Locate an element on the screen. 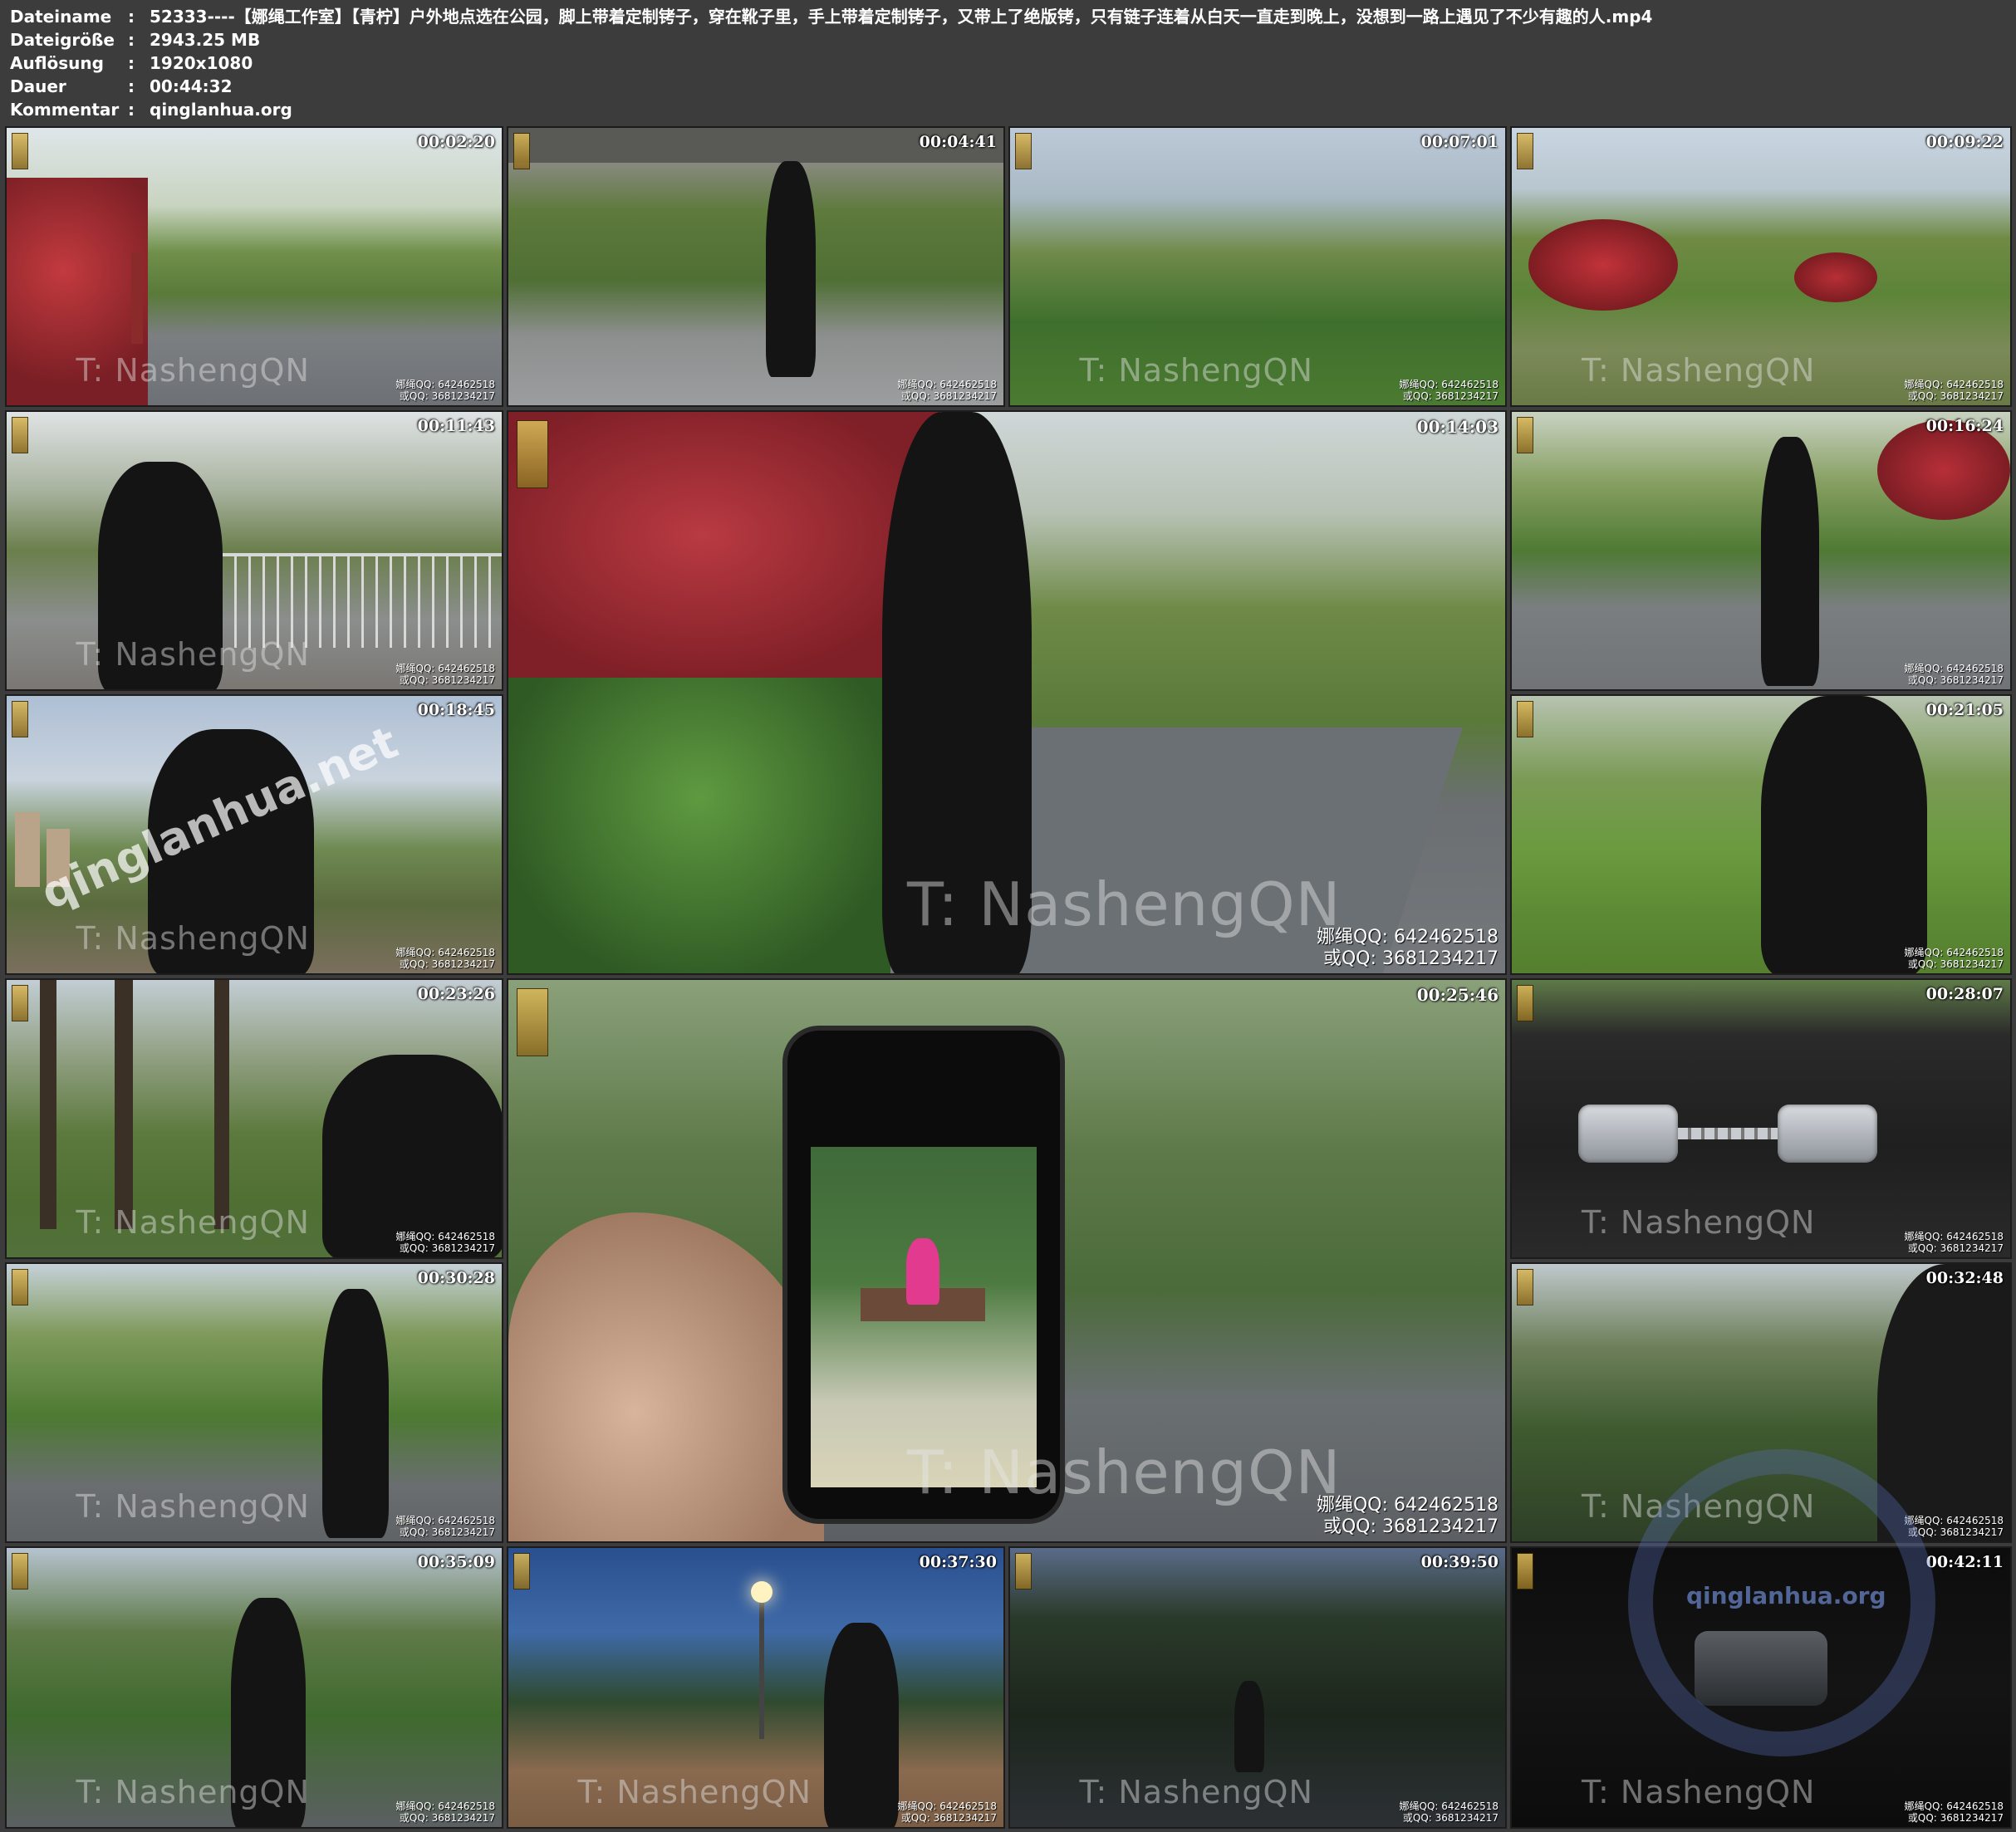 This screenshot has height=1832, width=2016. meta-value: qinglanhua.org is located at coordinates (221, 110).